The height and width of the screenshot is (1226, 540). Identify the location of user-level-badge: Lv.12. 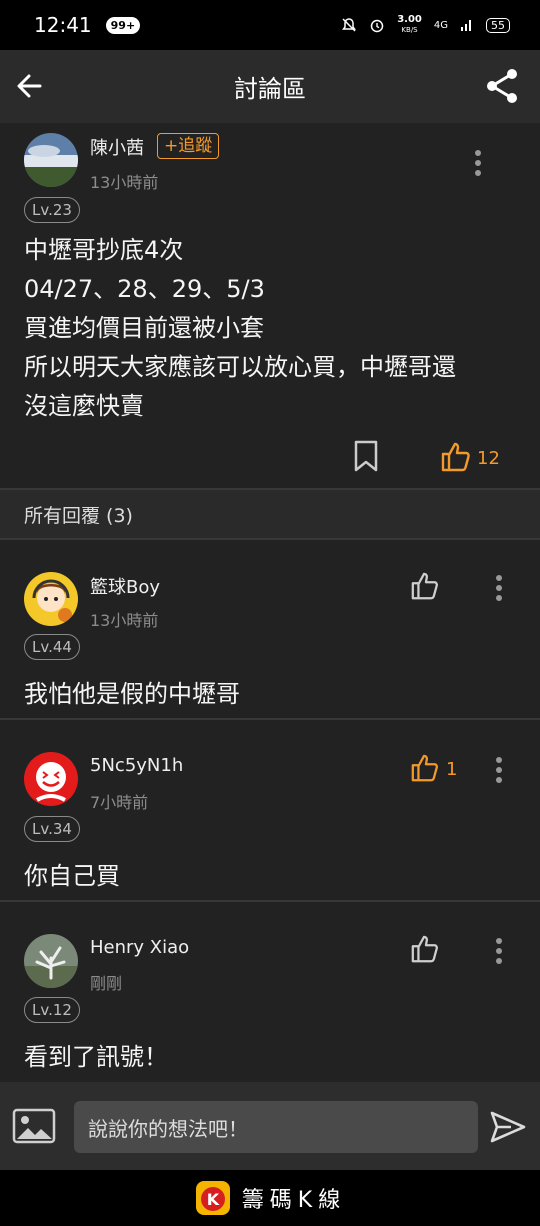
(52, 1010).